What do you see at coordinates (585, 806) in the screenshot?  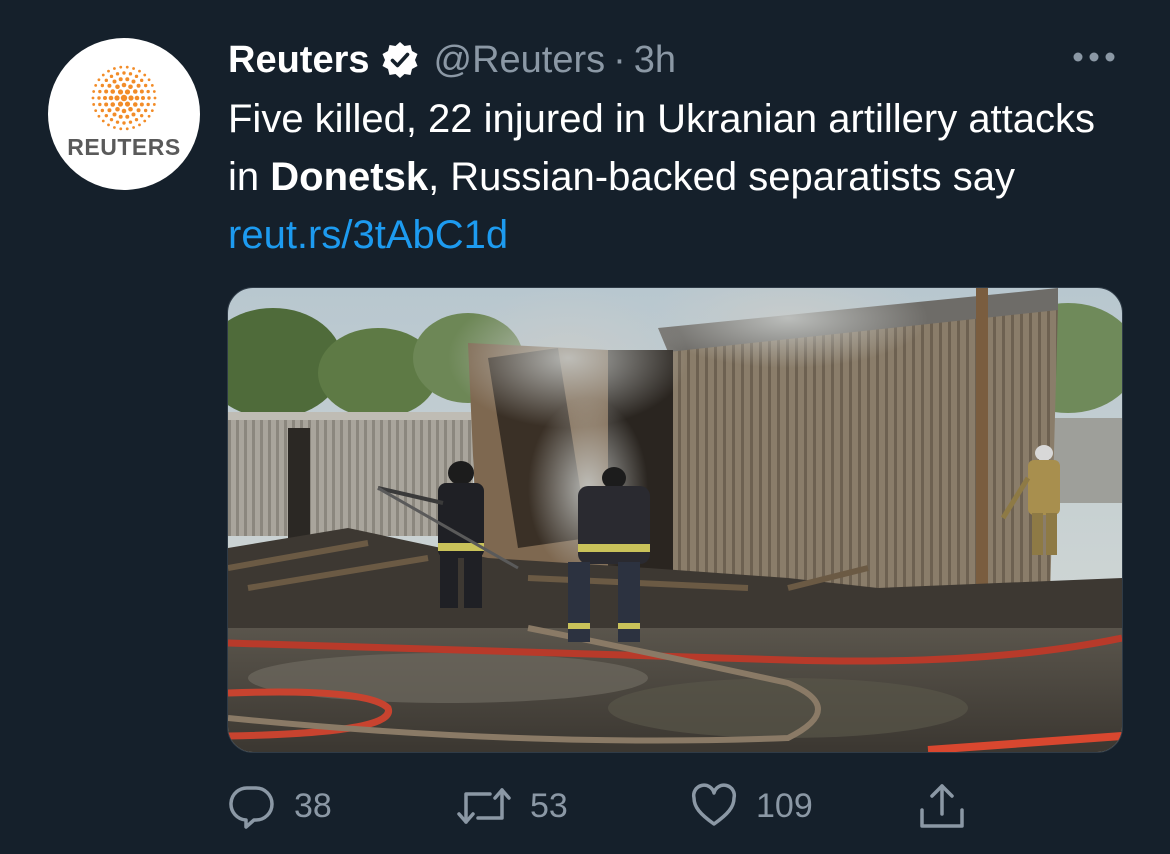 I see `tweet-actions: 38 53 109` at bounding box center [585, 806].